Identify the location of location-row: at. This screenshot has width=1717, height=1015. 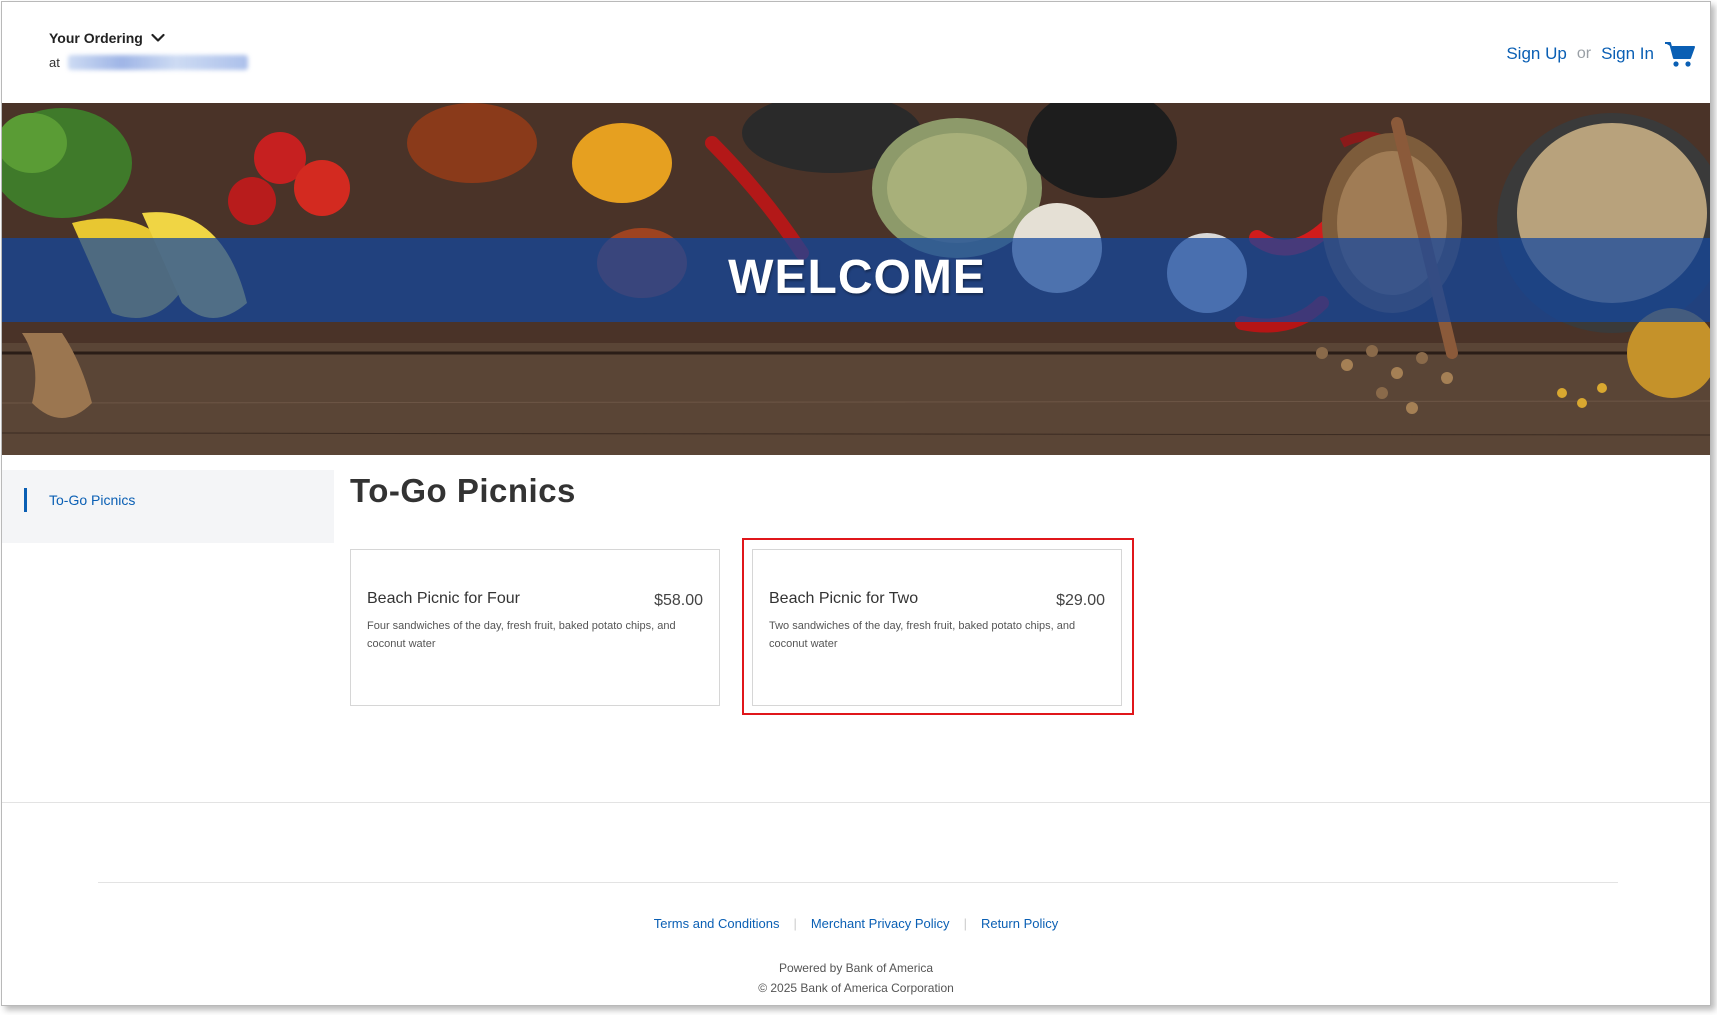
(148, 62).